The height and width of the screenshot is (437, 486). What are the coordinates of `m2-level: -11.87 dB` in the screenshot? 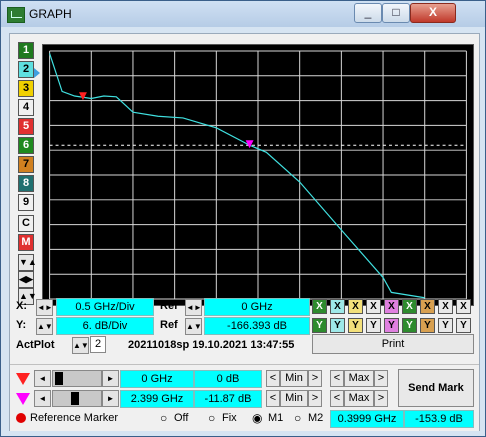 It's located at (228, 399).